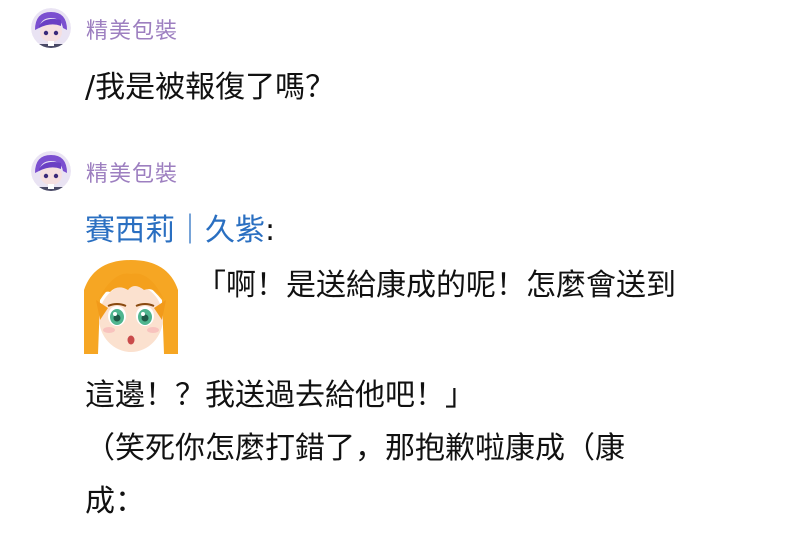 This screenshot has width=808, height=533. Describe the element at coordinates (280, 395) in the screenshot. I see `message-text: 這邊！？我送過去給他吧！」` at that location.